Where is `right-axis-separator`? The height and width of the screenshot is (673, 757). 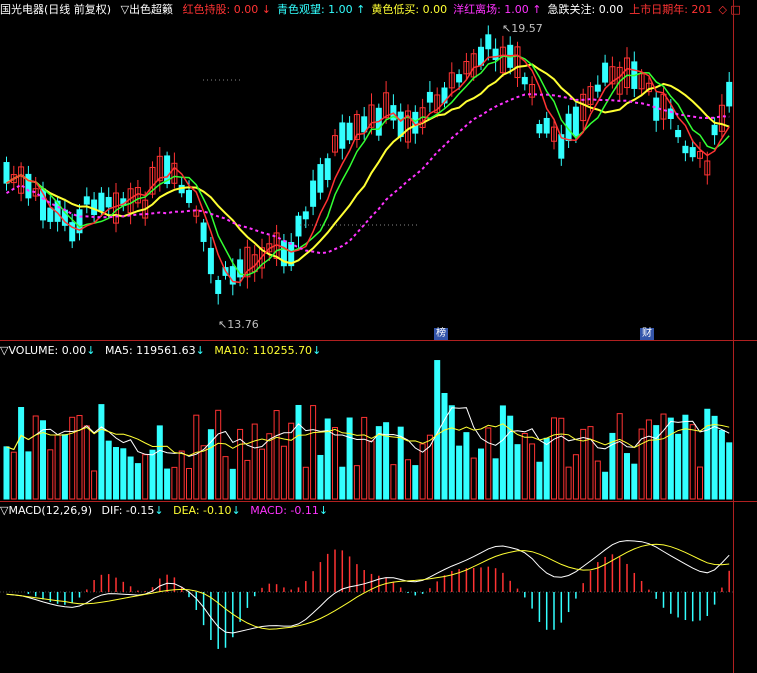
right-axis-separator is located at coordinates (733, 336).